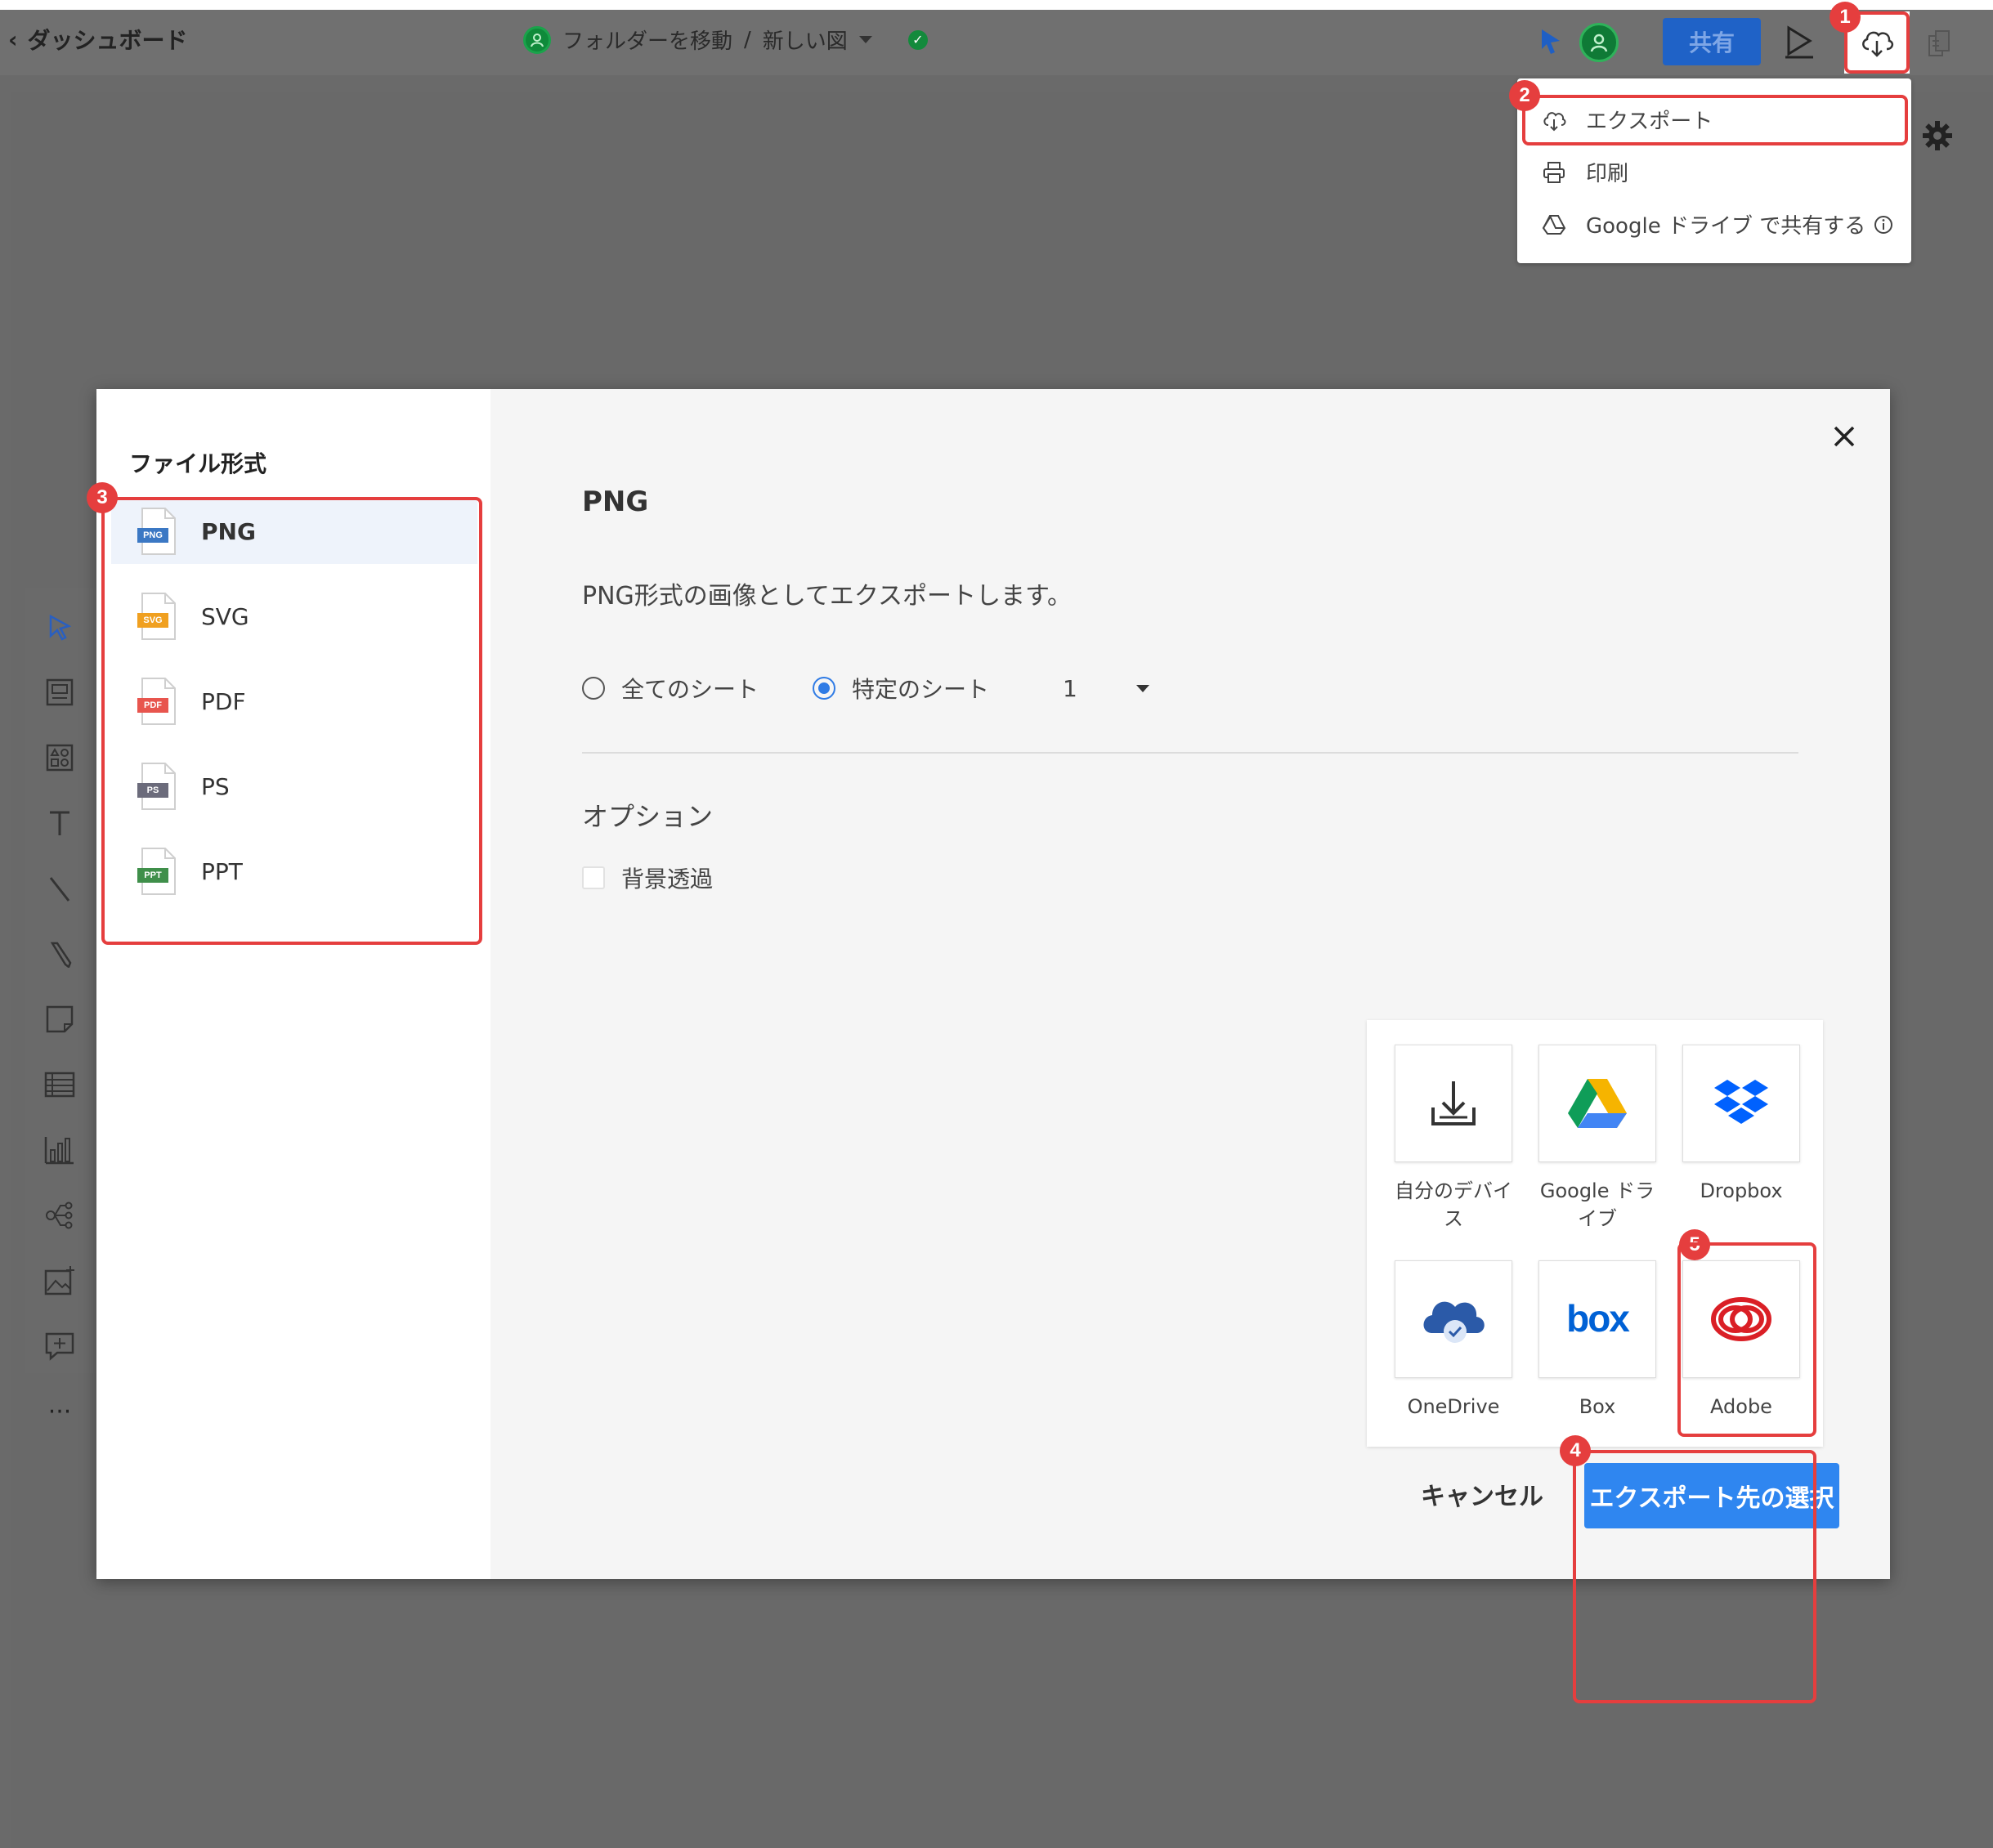 The height and width of the screenshot is (1848, 1993). Describe the element at coordinates (1070, 688) in the screenshot. I see `sheet-number-value: 1` at that location.